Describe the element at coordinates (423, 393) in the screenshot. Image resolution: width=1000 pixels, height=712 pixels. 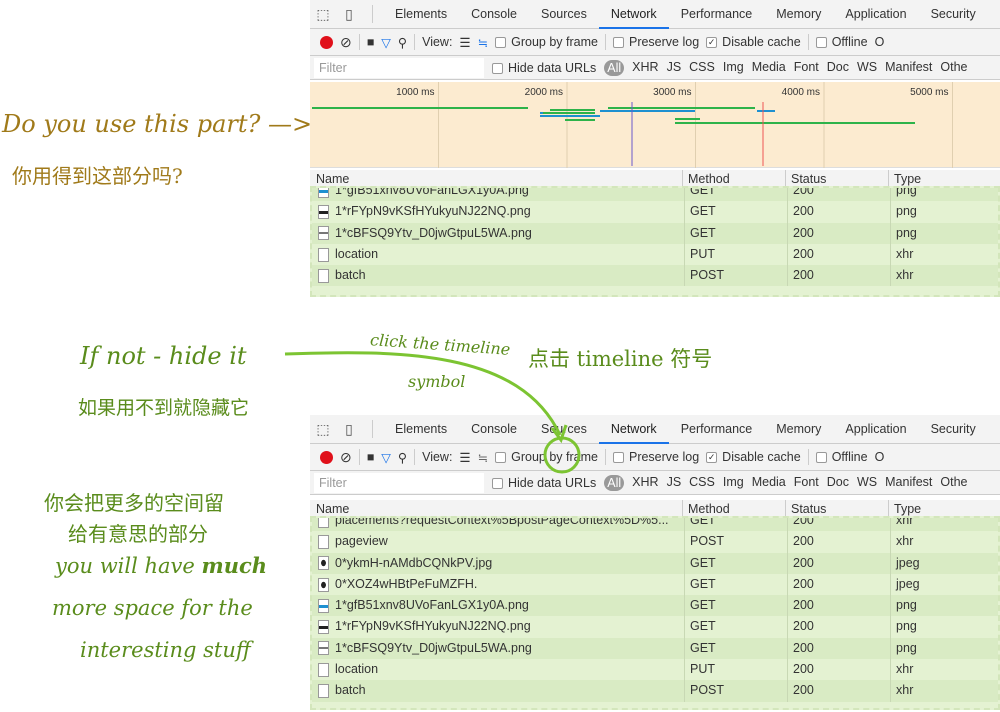
I see `curved-arrow-icon` at that location.